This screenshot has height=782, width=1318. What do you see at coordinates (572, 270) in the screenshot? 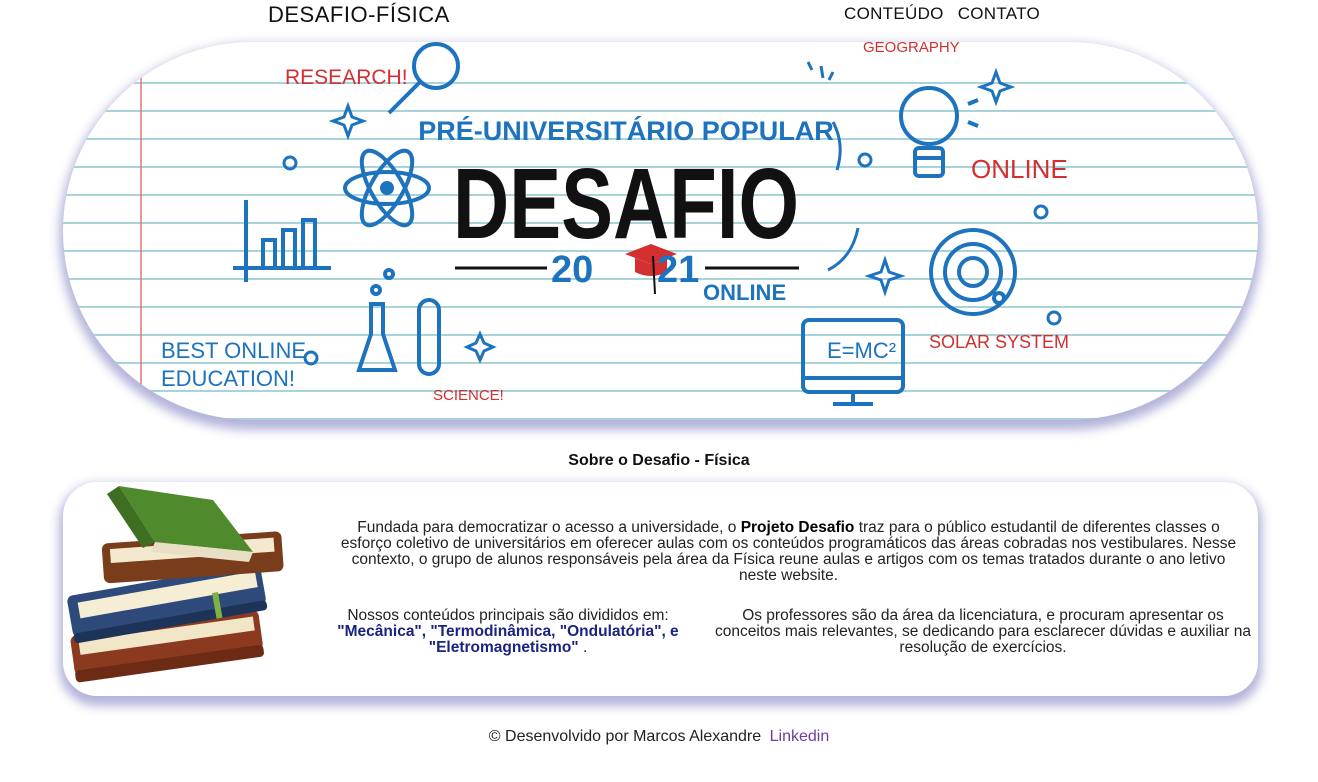
I see `year-left: 20` at bounding box center [572, 270].